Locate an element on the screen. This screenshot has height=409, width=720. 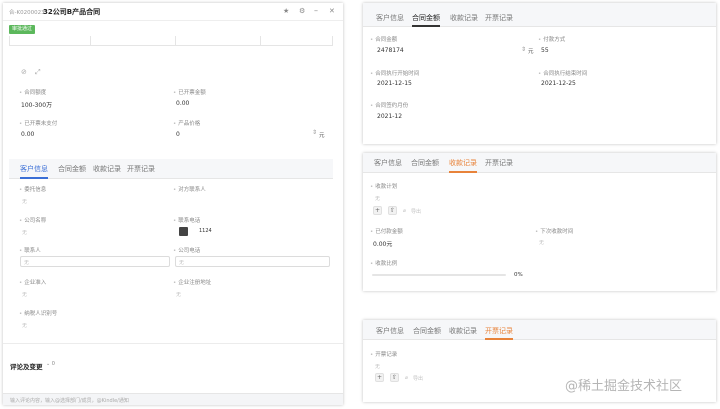
invoice-record-value: 无 is located at coordinates (378, 367).